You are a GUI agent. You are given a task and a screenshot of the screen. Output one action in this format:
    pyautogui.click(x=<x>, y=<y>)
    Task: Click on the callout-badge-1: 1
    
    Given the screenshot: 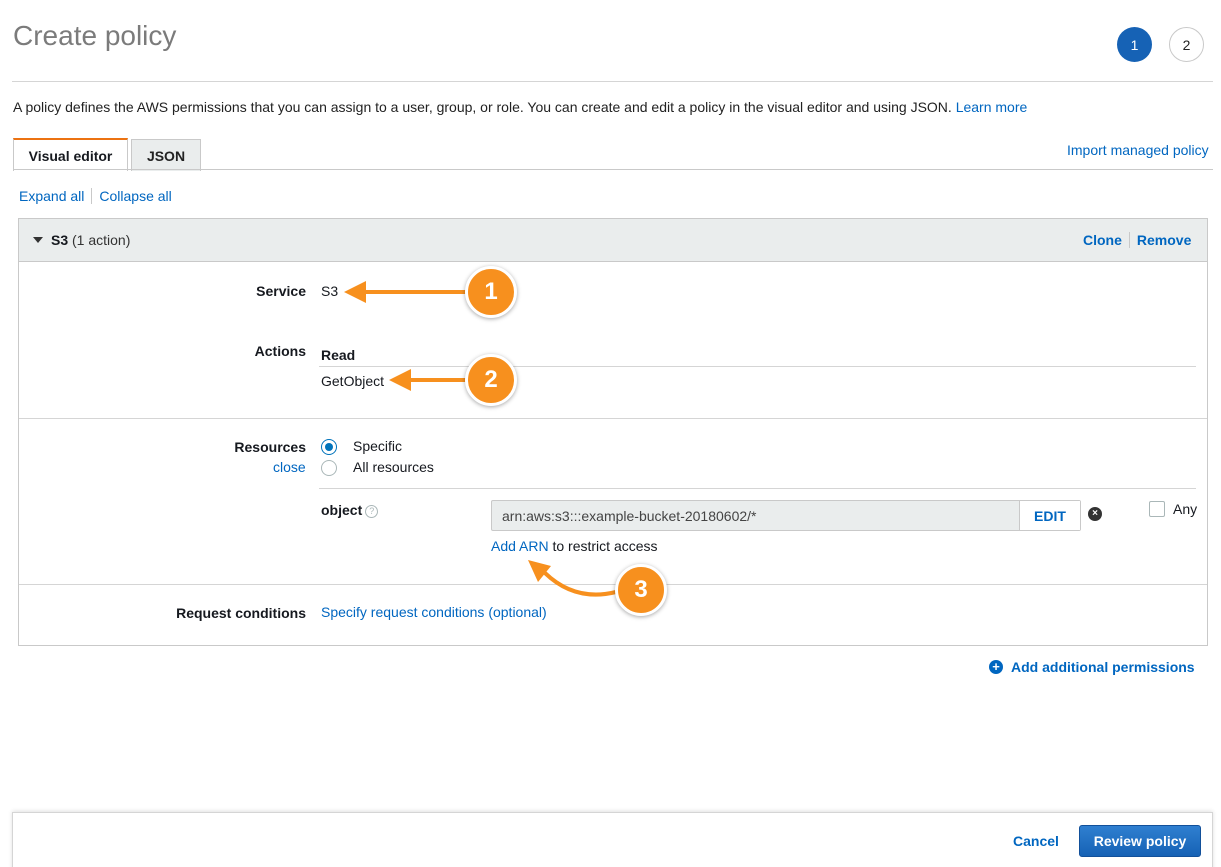 What is the action you would take?
    pyautogui.click(x=491, y=292)
    